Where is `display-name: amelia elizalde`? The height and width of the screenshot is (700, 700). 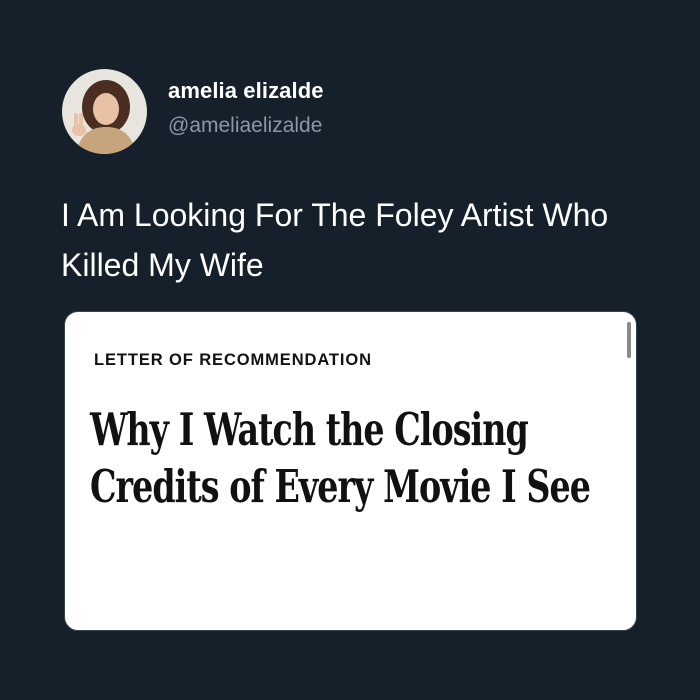
display-name: amelia elizalde is located at coordinates (246, 91).